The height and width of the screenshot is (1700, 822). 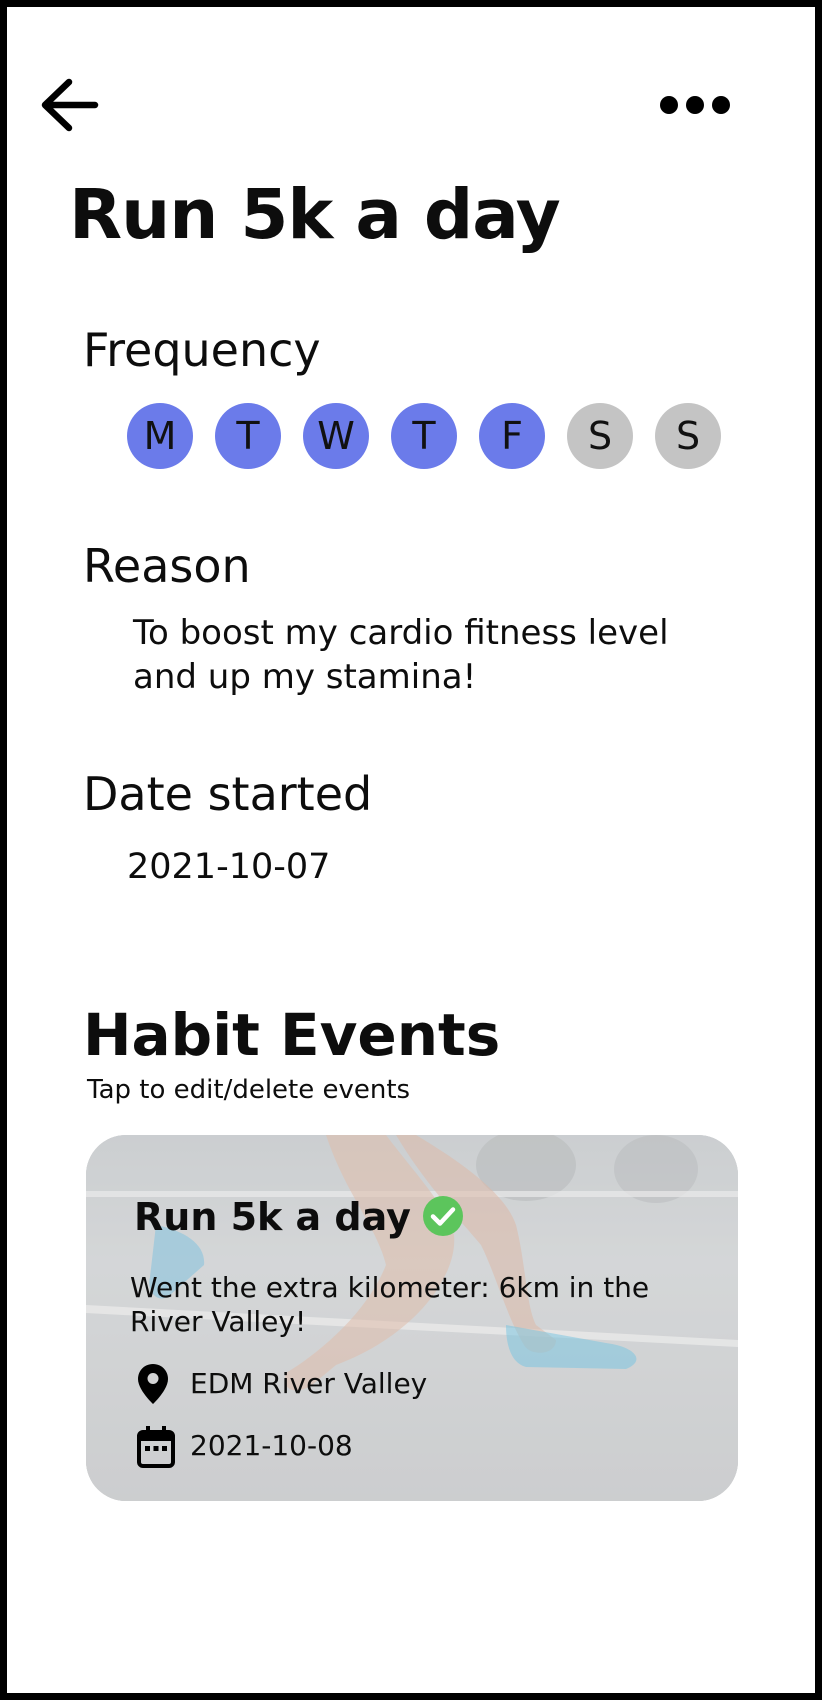 I want to click on reason-label: Reason, so click(x=167, y=566).